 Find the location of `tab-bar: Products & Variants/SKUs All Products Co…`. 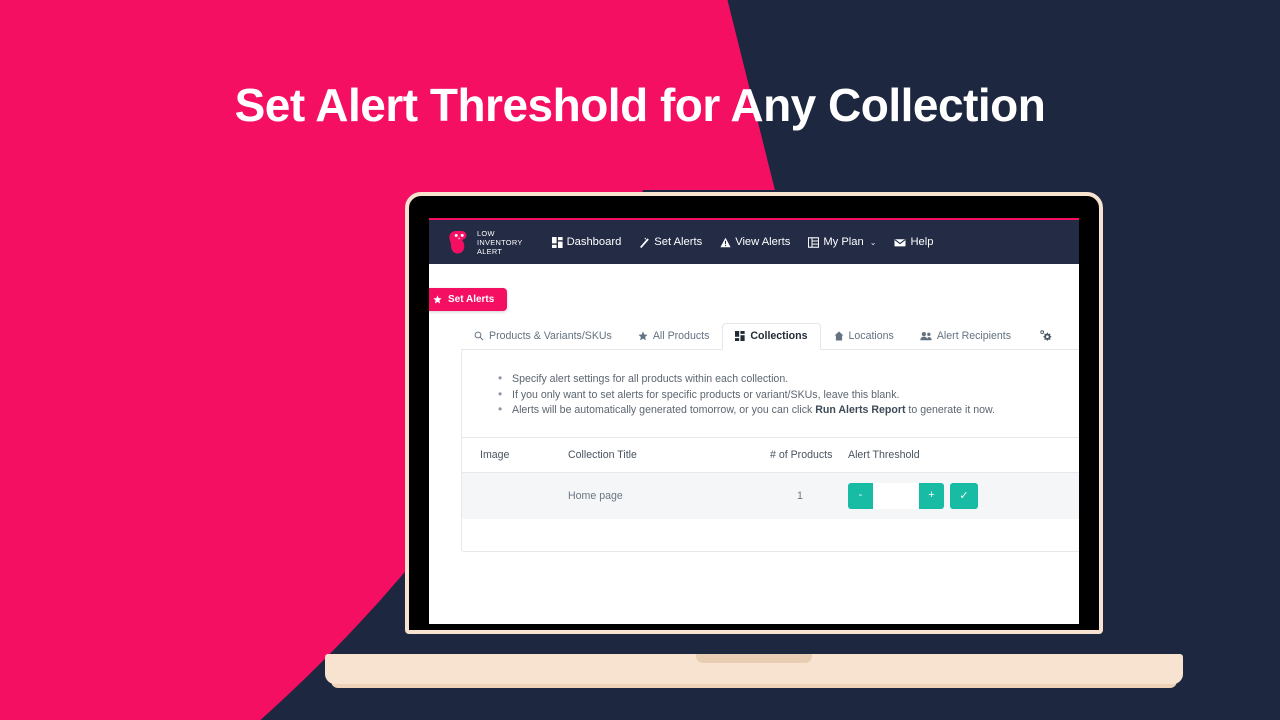

tab-bar: Products & Variants/SKUs All Products Co… is located at coordinates (770, 335).